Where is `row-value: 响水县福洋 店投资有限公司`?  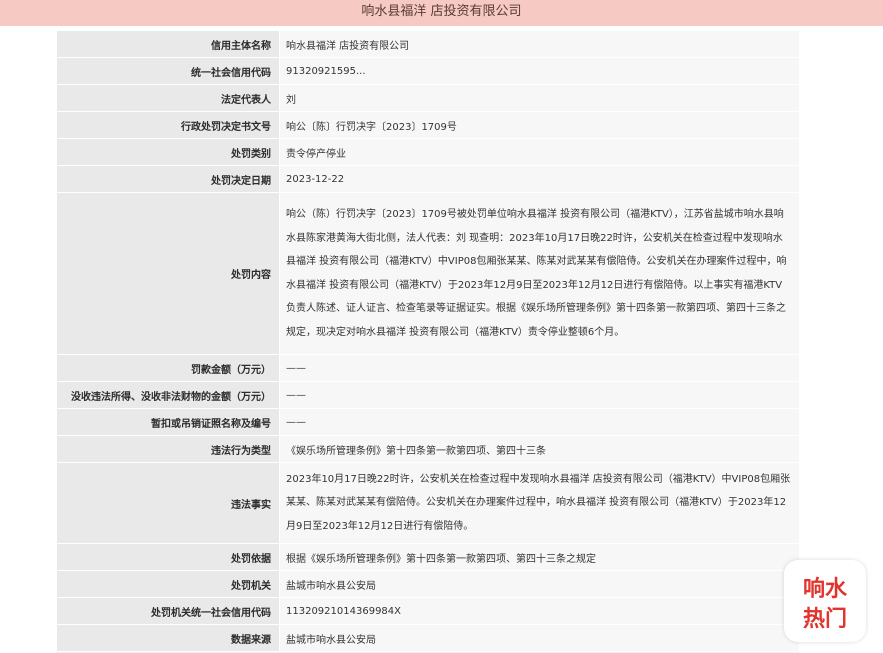 row-value: 响水县福洋 店投资有限公司 is located at coordinates (539, 44).